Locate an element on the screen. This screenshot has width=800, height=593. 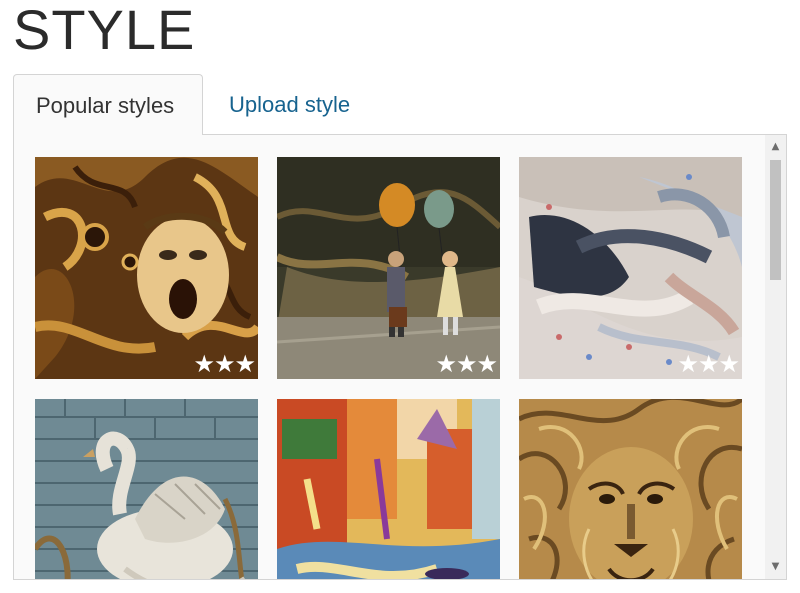
style-thumbnail-lion-face is located at coordinates (630, 489).